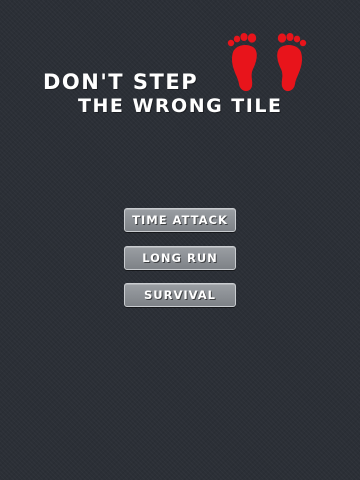  I want to click on game-title-line-1: DON'T STEP, so click(121, 82).